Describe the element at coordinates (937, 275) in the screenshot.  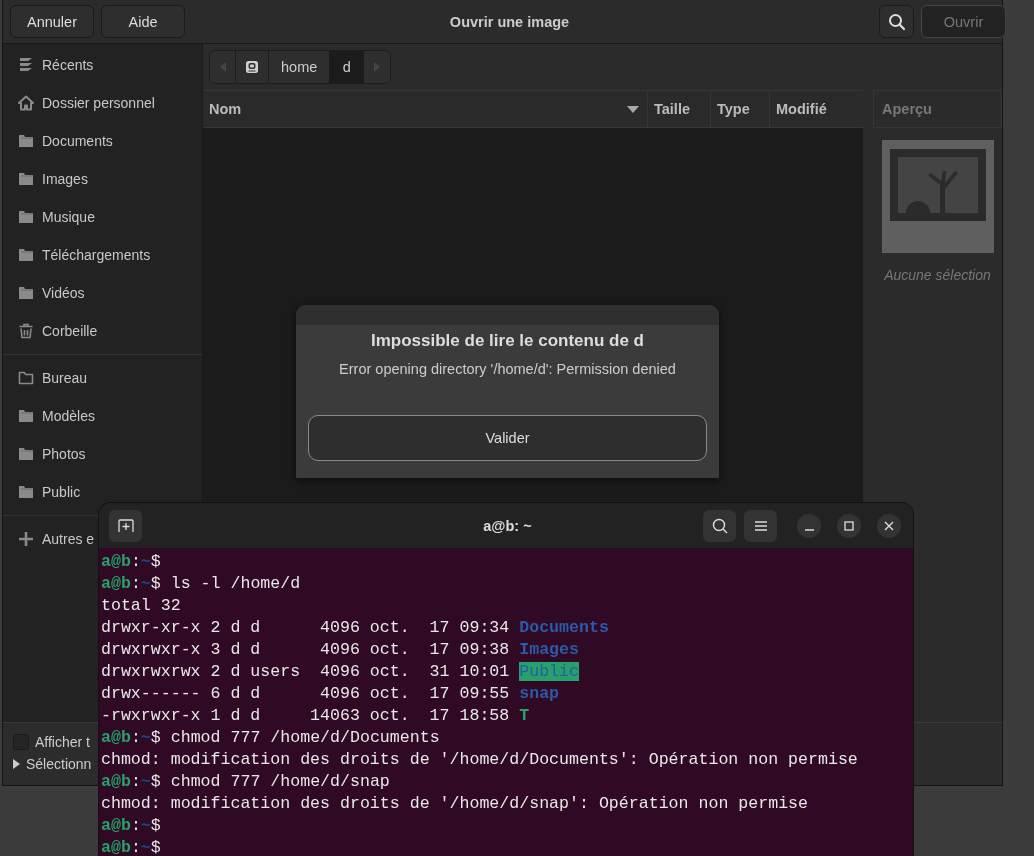
I see `preview-caption: Aucune sélection` at that location.